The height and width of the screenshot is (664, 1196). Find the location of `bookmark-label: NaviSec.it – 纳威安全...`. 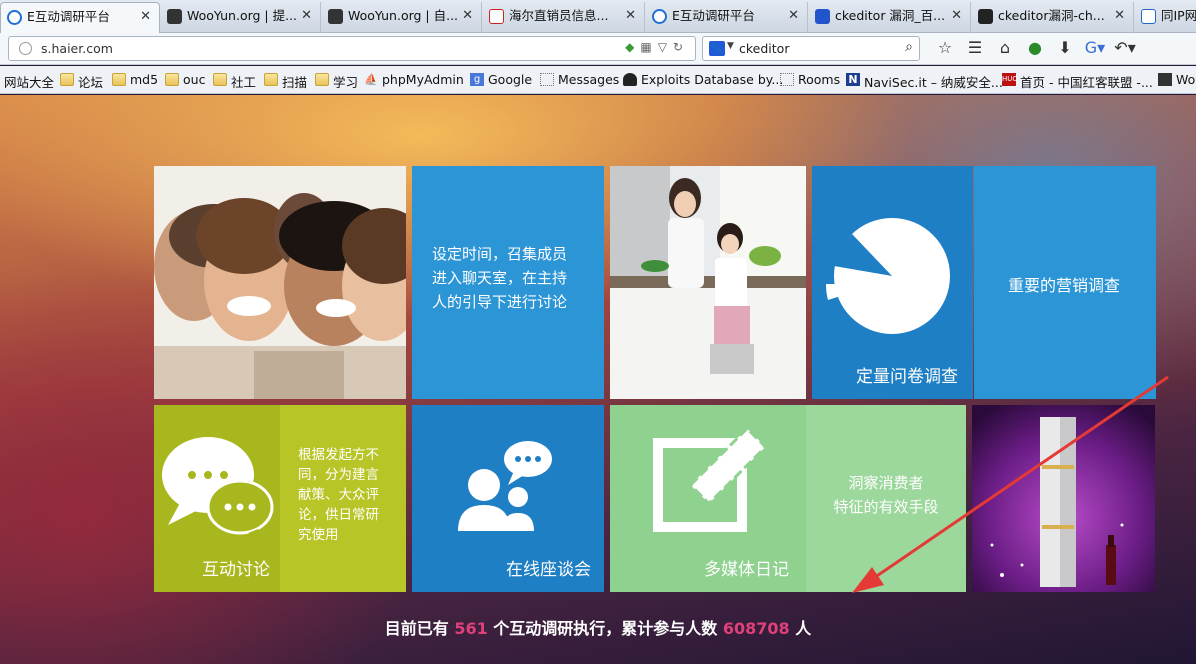

bookmark-label: NaviSec.it – 纳威安全... is located at coordinates (933, 82).